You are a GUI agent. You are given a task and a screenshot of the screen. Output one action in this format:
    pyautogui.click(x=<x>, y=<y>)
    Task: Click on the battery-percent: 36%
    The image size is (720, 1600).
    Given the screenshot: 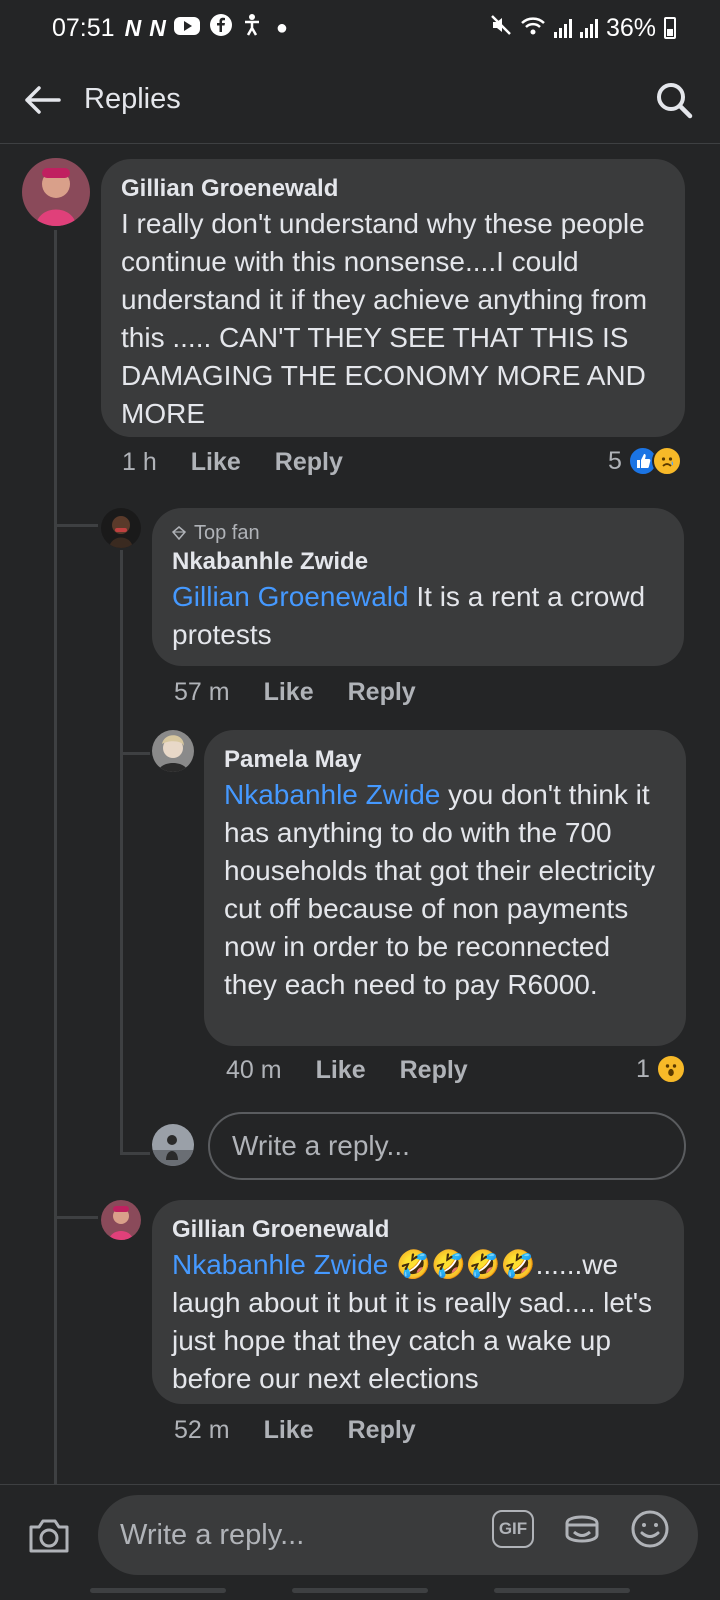 What is the action you would take?
    pyautogui.click(x=630, y=27)
    